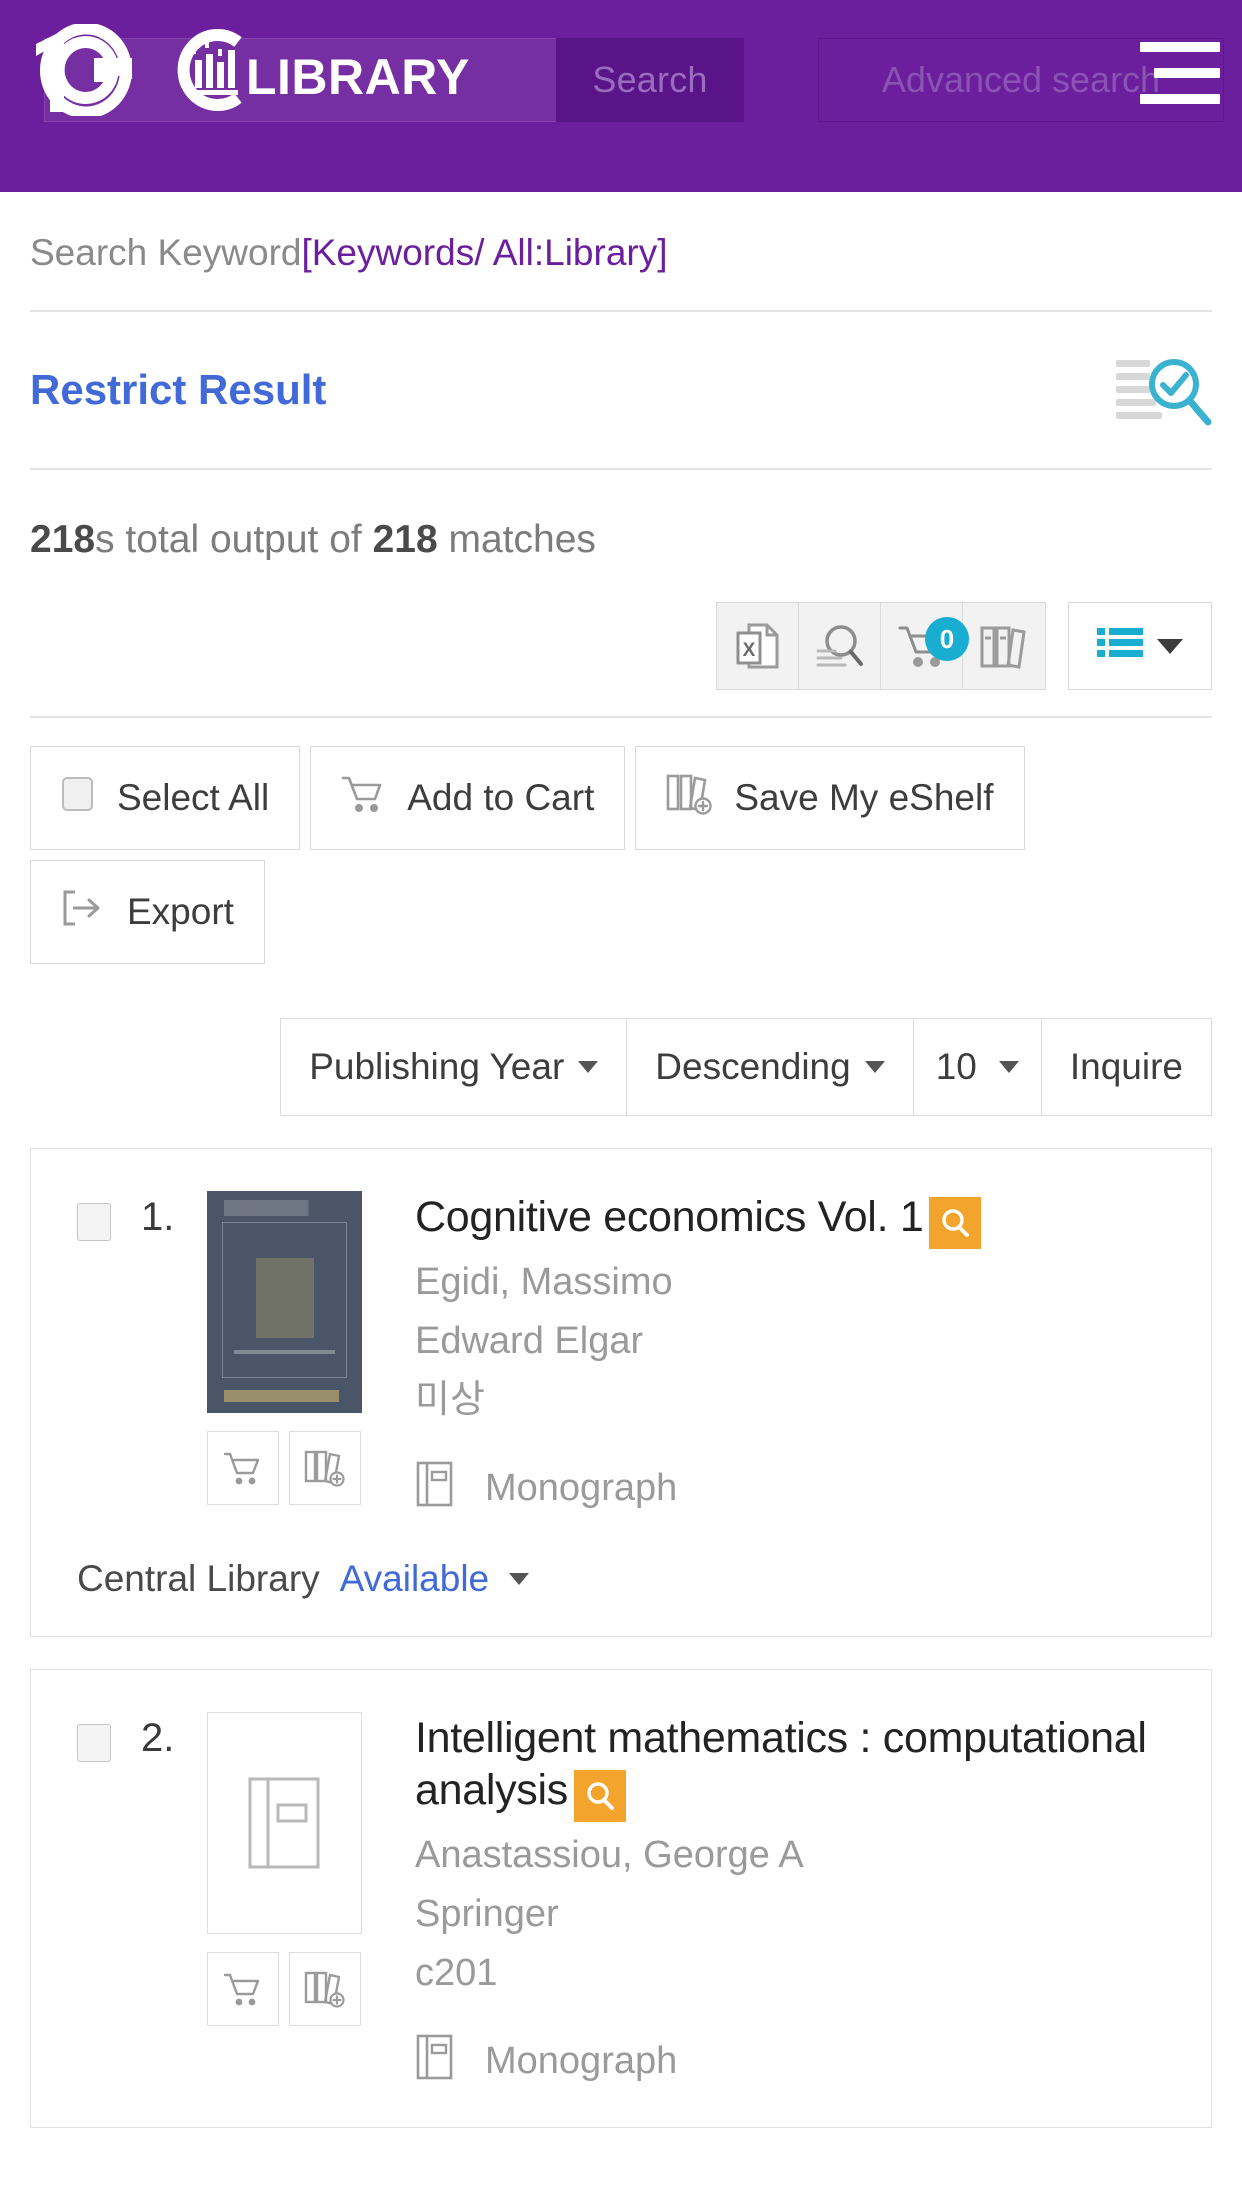 The height and width of the screenshot is (2208, 1242). What do you see at coordinates (198, 1578) in the screenshot?
I see `result-library-name: Central Library` at bounding box center [198, 1578].